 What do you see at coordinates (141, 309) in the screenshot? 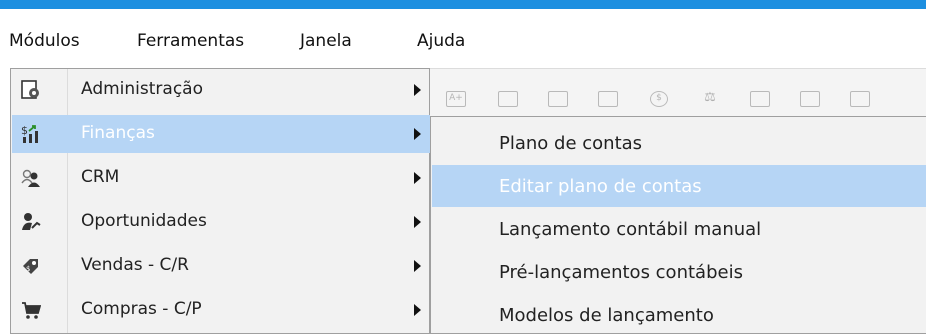
I see `menu-item-label: Compras - C/P` at bounding box center [141, 309].